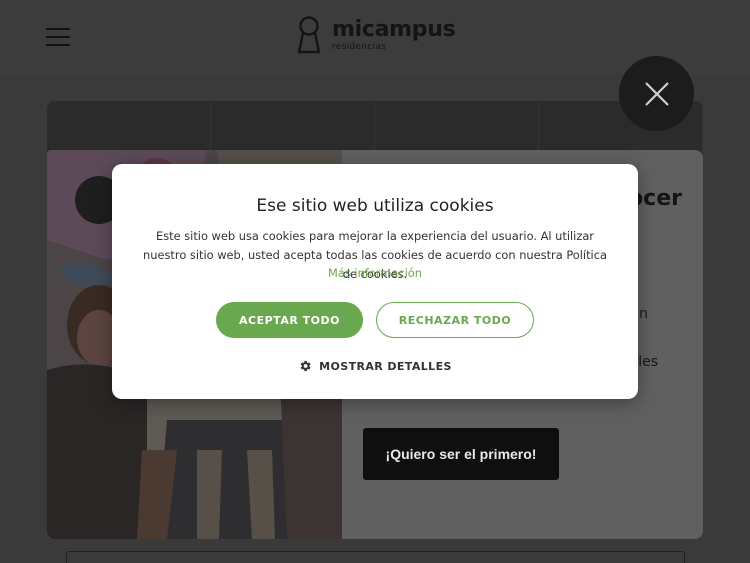 The height and width of the screenshot is (563, 750). I want to click on show-details-button: MOSTRAR DETALLES, so click(375, 366).